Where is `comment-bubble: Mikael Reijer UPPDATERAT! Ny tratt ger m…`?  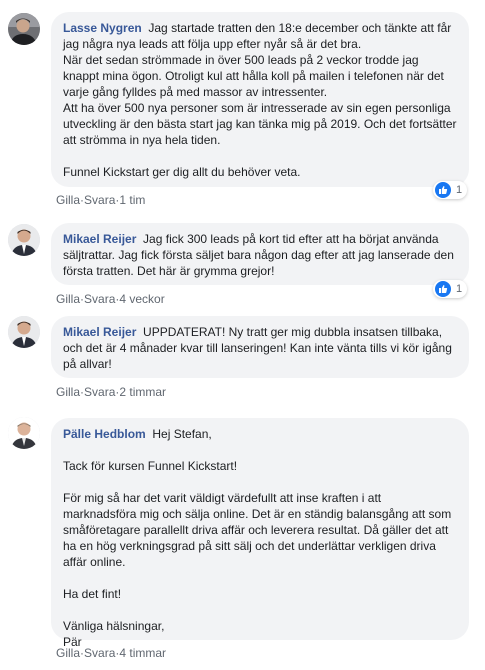
comment-bubble: Mikael Reijer UPPDATERAT! Ny tratt ger m… is located at coordinates (260, 347).